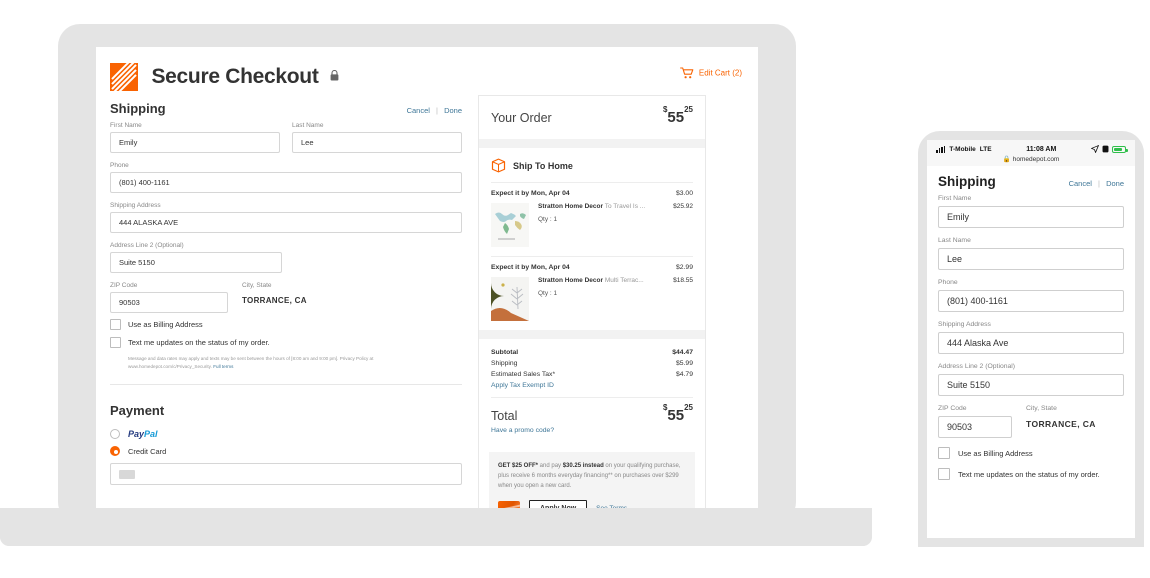  I want to click on credit-card-number-input, so click(286, 474).